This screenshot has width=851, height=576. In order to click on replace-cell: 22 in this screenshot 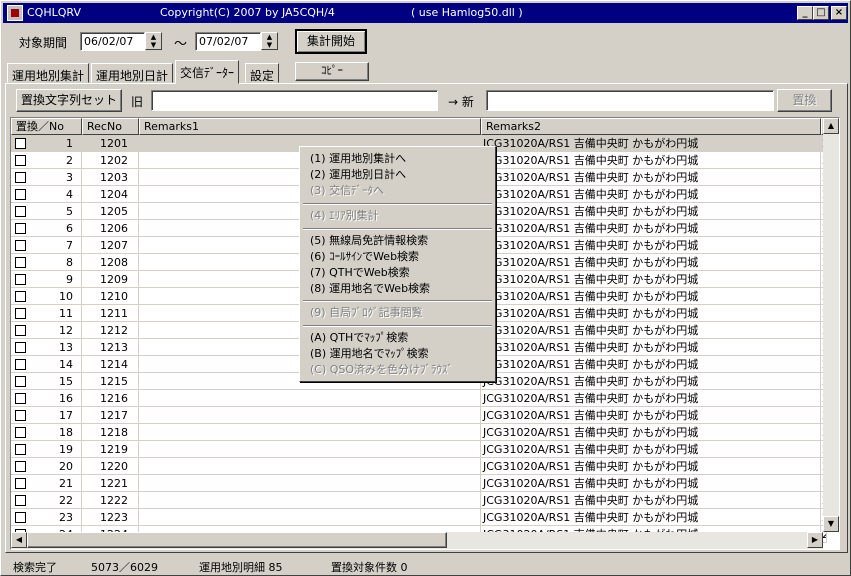, I will do `click(46, 500)`.